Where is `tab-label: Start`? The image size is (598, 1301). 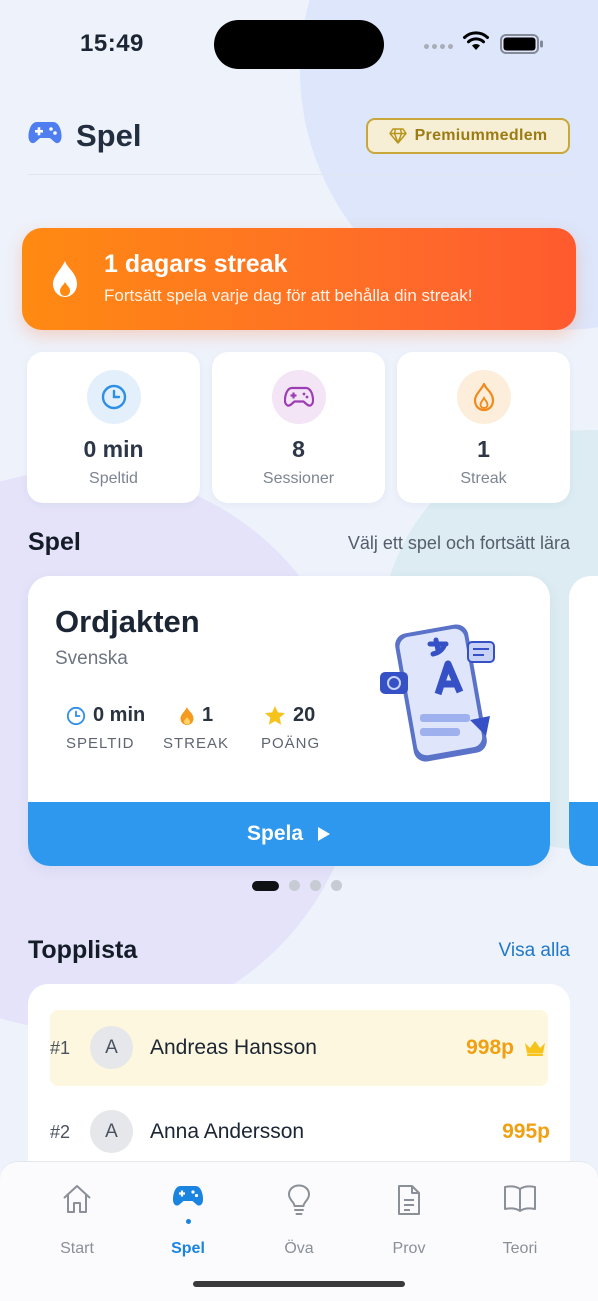 tab-label: Start is located at coordinates (77, 1248).